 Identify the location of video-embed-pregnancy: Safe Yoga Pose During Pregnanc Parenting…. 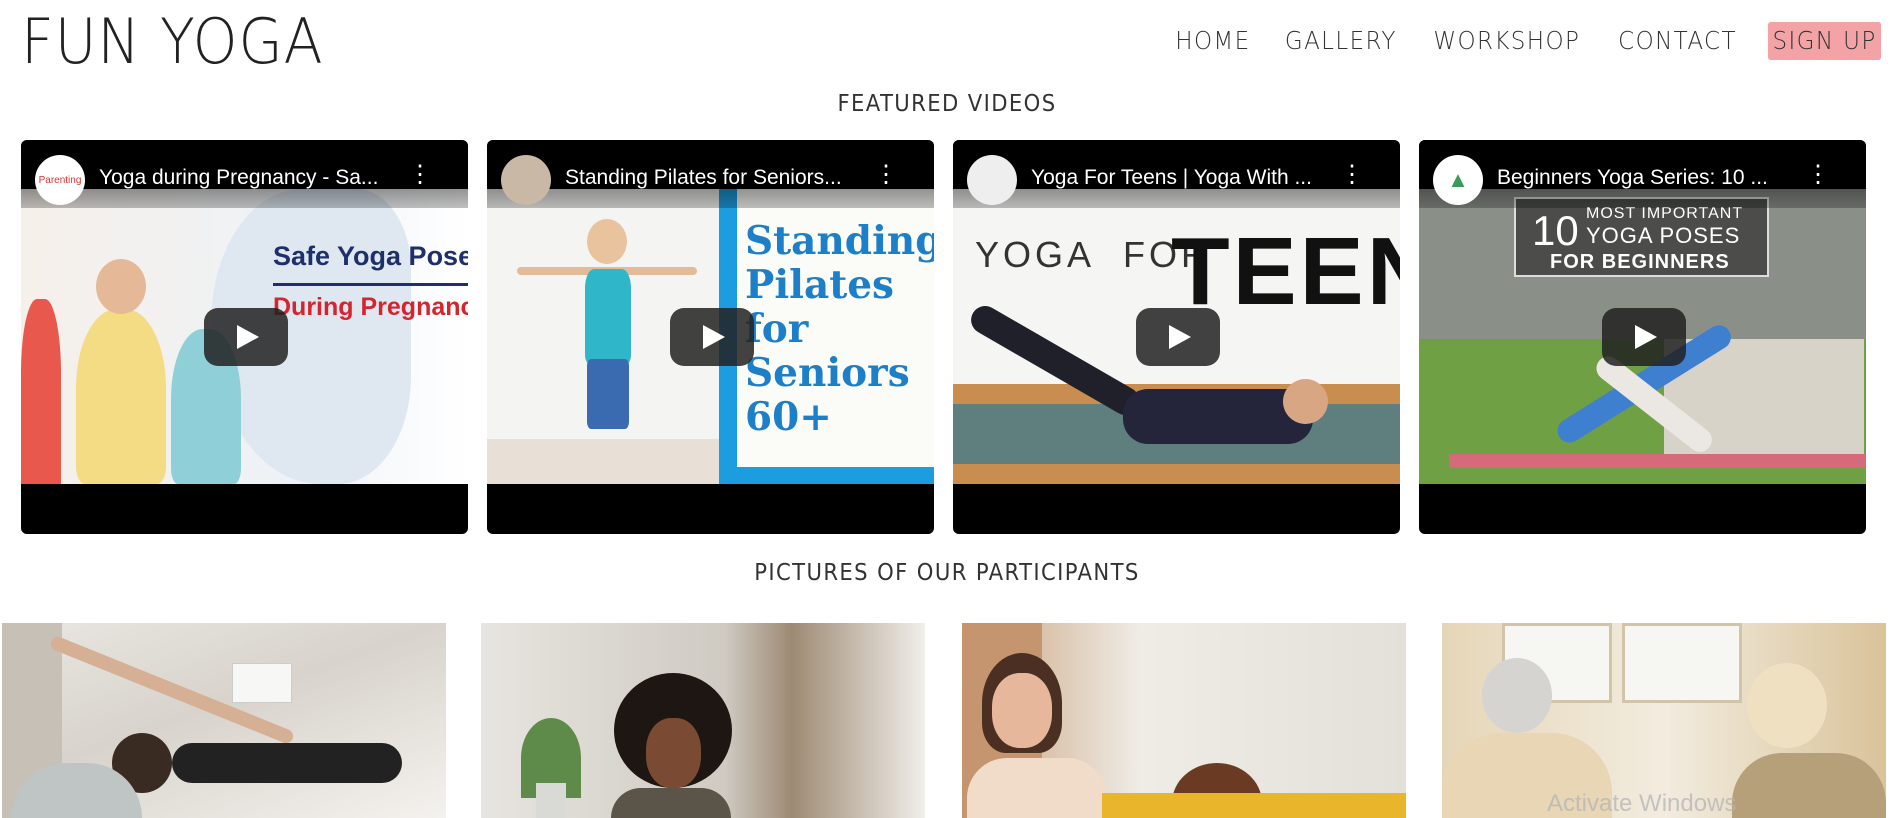
(244, 337).